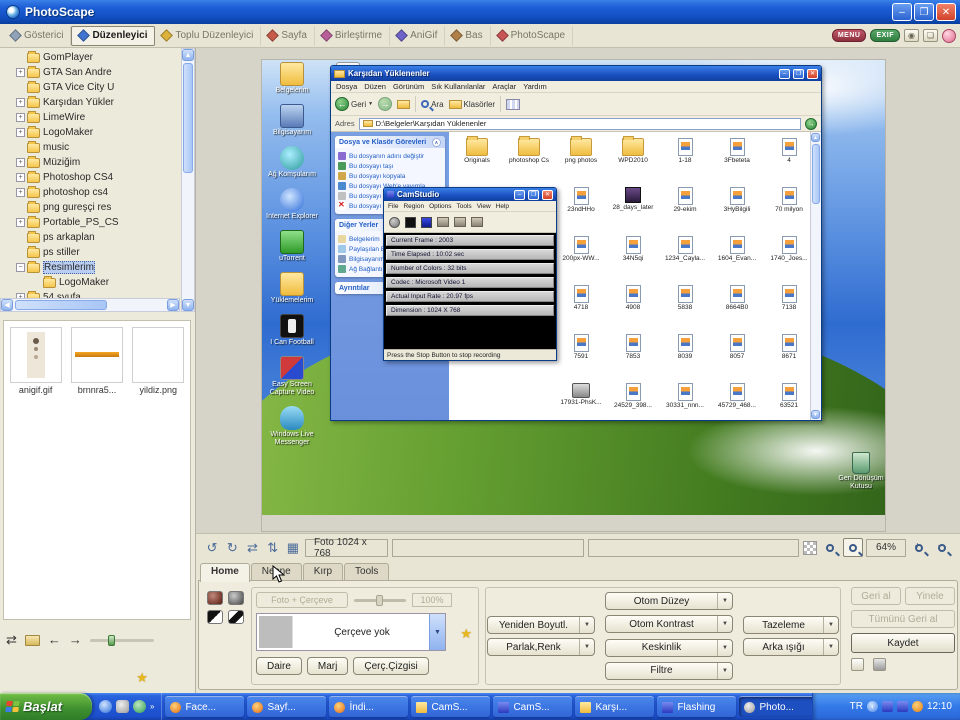 The height and width of the screenshot is (720, 960). I want to click on transparency-icon, so click(810, 547).